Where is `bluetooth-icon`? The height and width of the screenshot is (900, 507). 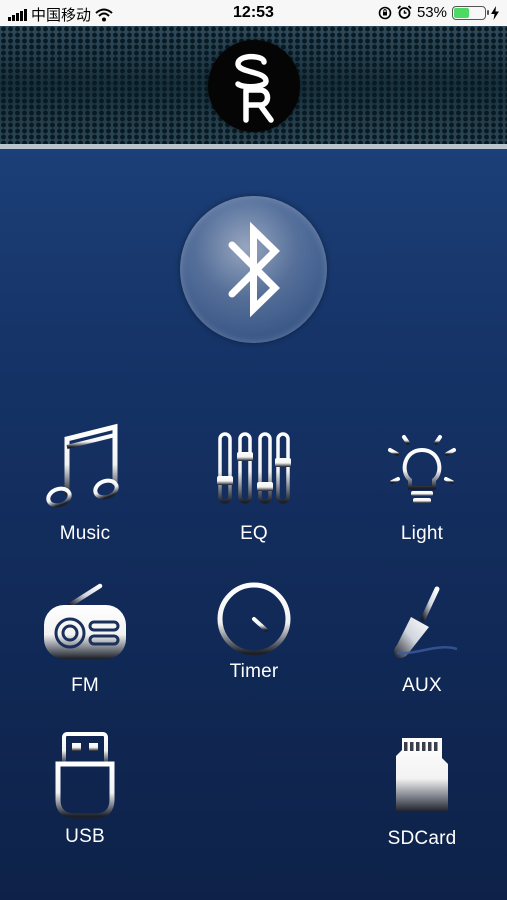
bluetooth-icon is located at coordinates (254, 269).